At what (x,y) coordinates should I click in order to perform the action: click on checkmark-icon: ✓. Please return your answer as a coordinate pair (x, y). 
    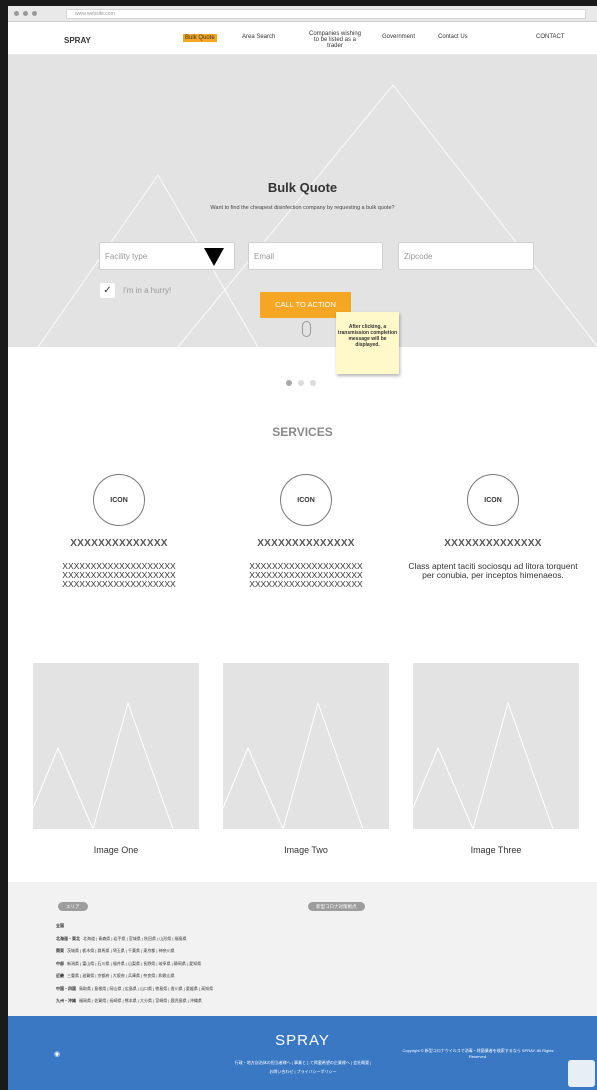
    Looking at the image, I should click on (107, 290).